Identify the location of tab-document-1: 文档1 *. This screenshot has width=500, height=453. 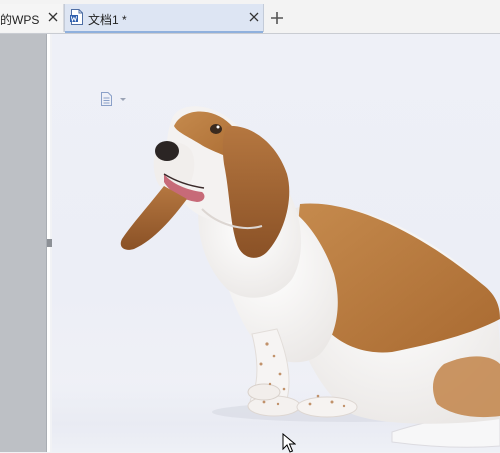
(164, 18).